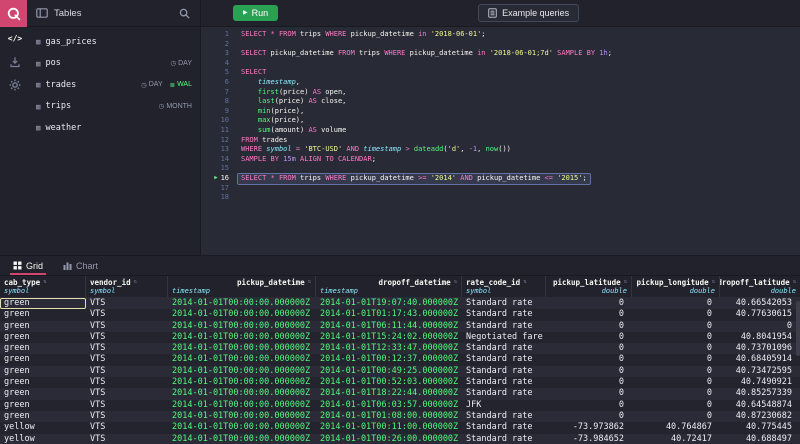 This screenshot has height=444, width=800. Describe the element at coordinates (127, 286) in the screenshot. I see `column-header-vendor_id: vendor_id ⇅ symbol` at that location.